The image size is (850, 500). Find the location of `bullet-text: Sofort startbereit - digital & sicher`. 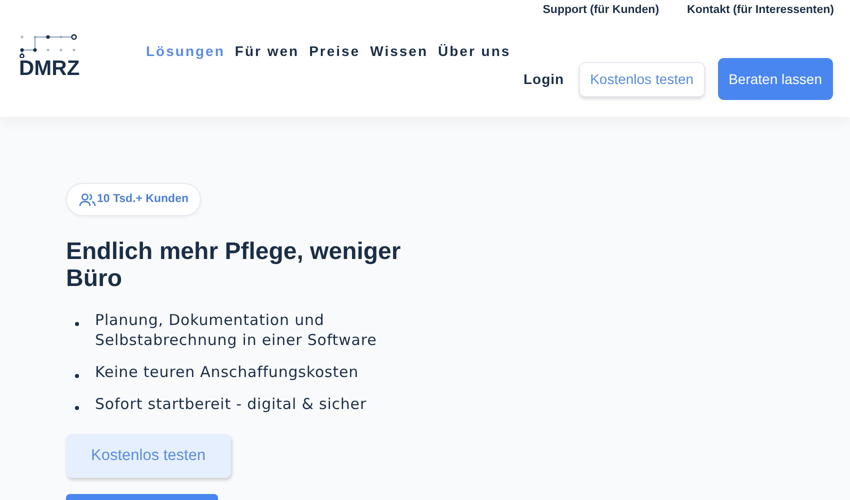

bullet-text: Sofort startbereit - digital & sicher is located at coordinates (231, 404).